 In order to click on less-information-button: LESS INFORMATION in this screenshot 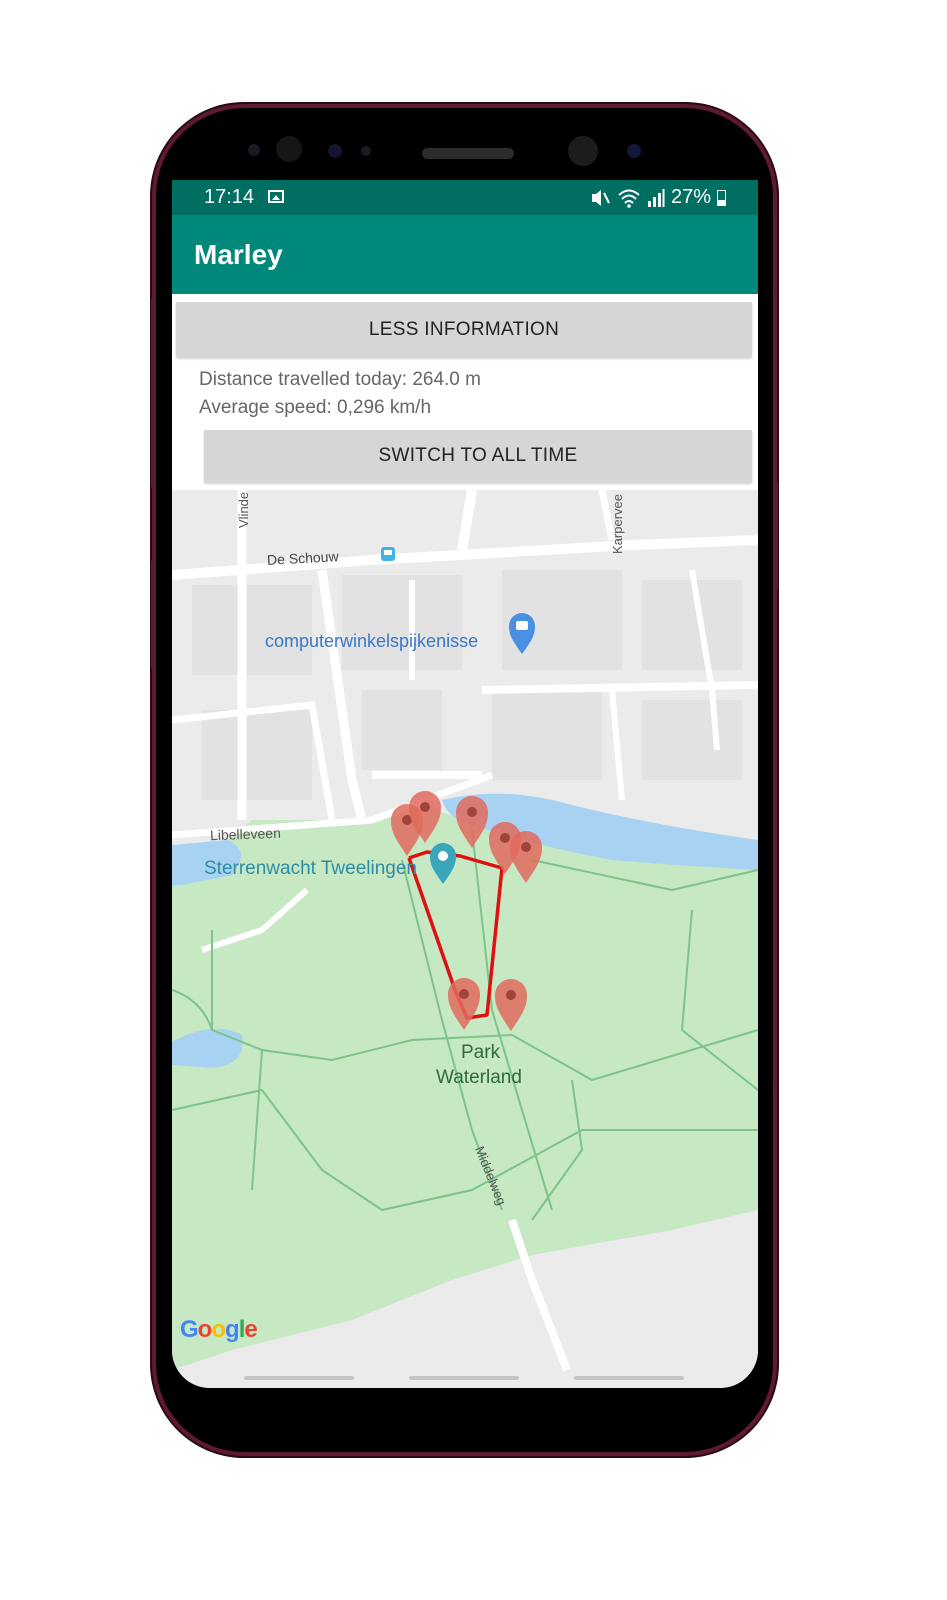, I will do `click(464, 329)`.